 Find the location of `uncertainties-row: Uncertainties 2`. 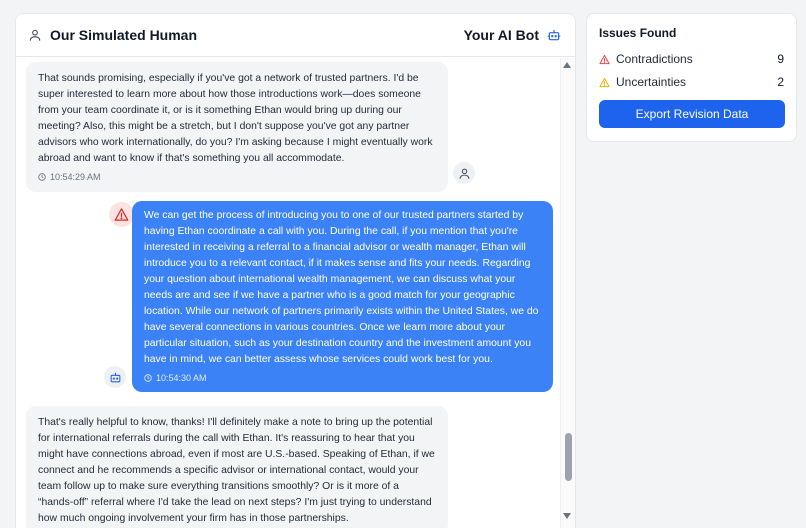

uncertainties-row: Uncertainties 2 is located at coordinates (691, 82).